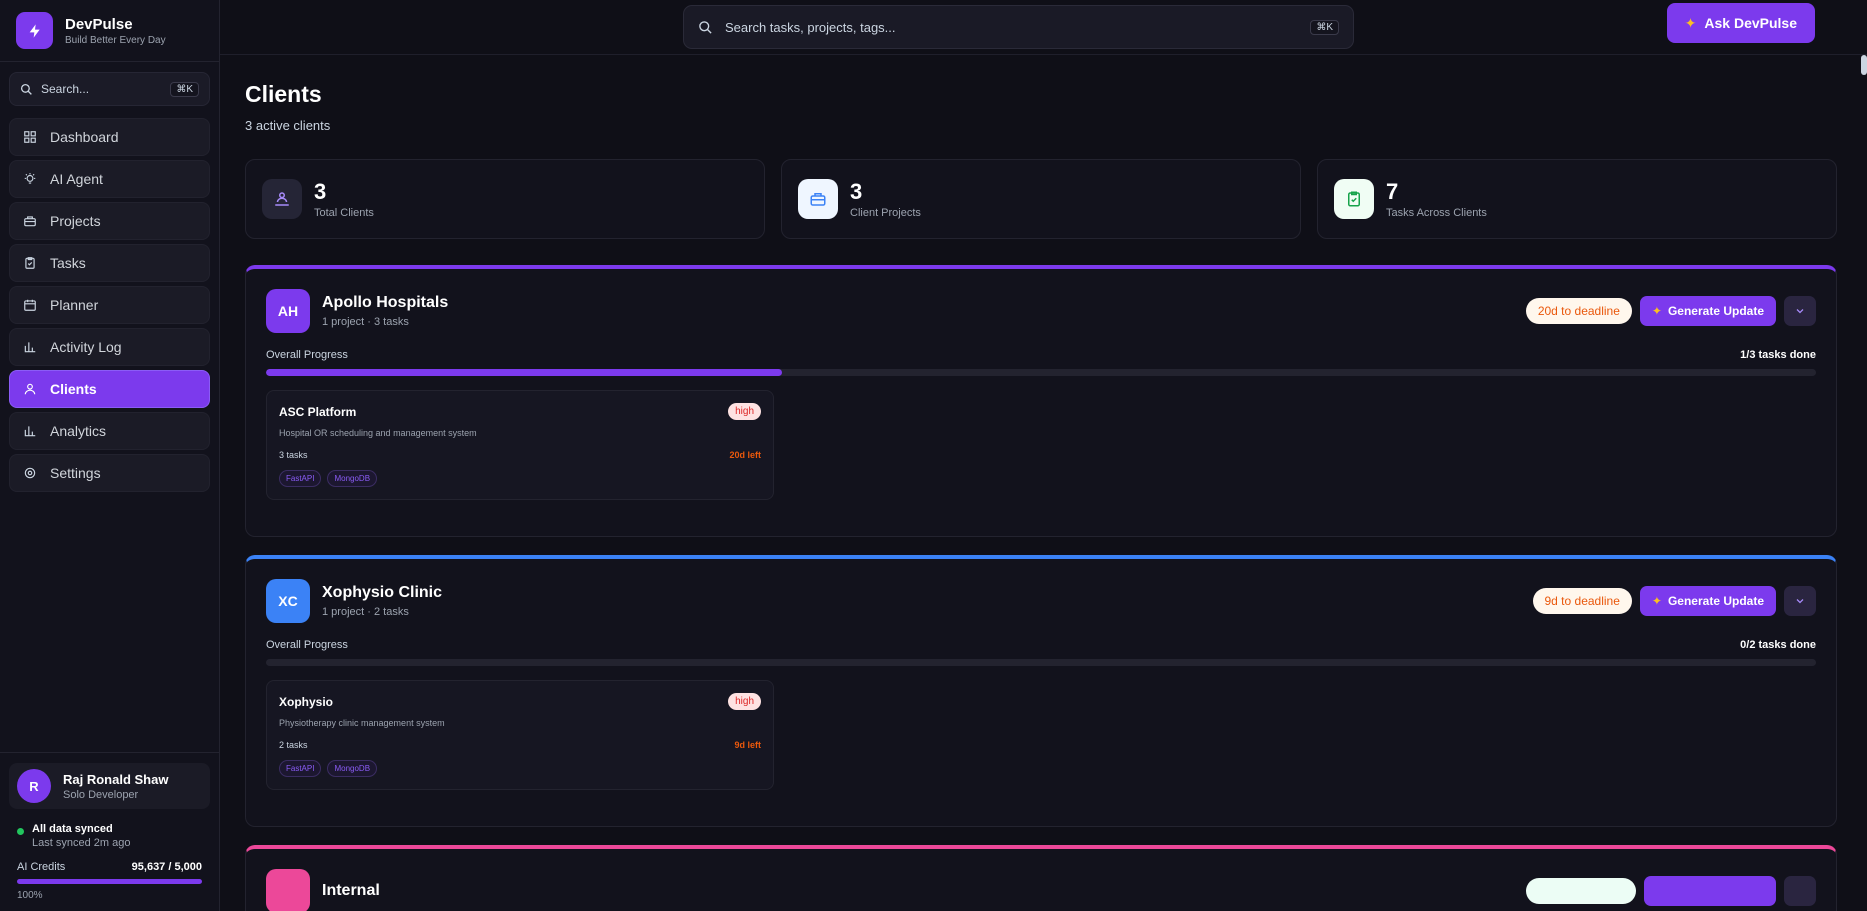  I want to click on sync-subtitle: Last synced 2m ago, so click(81, 843).